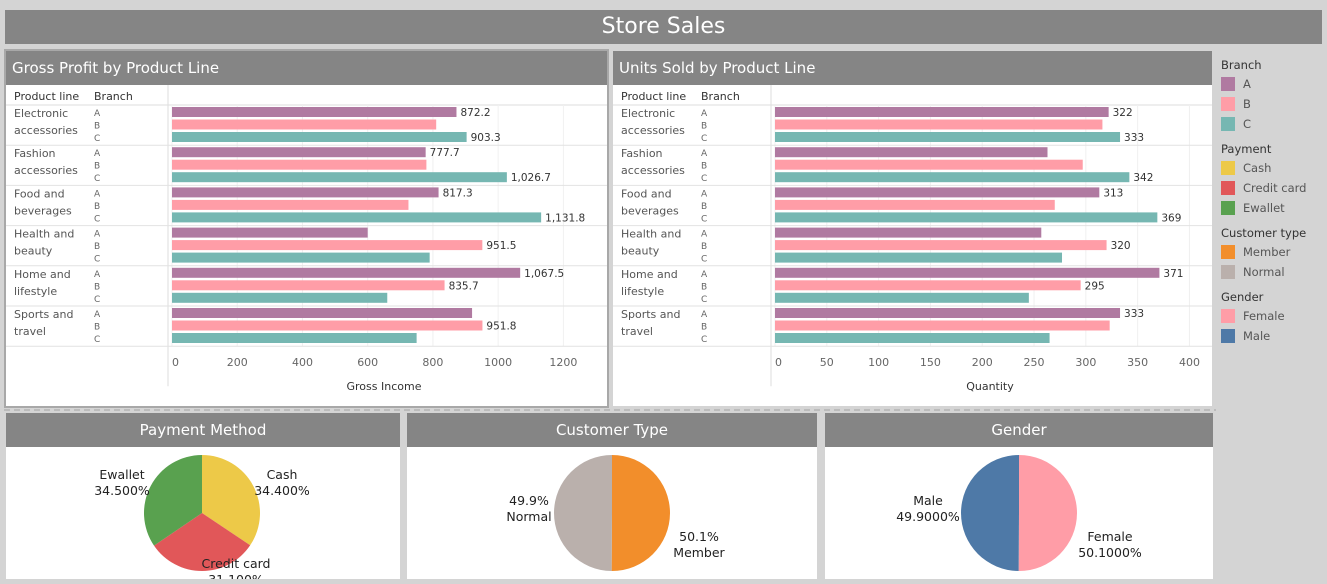  I want to click on legend-group-branch: Branch A B C, so click(1273, 95).